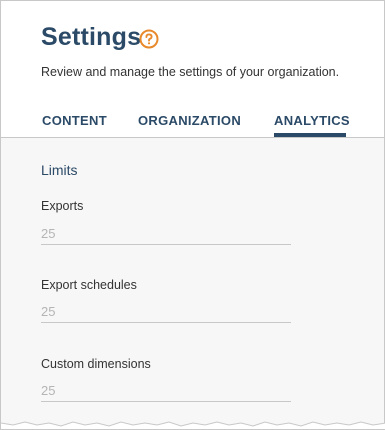 The width and height of the screenshot is (385, 430). What do you see at coordinates (74, 120) in the screenshot?
I see `tab-content: CONTENT` at bounding box center [74, 120].